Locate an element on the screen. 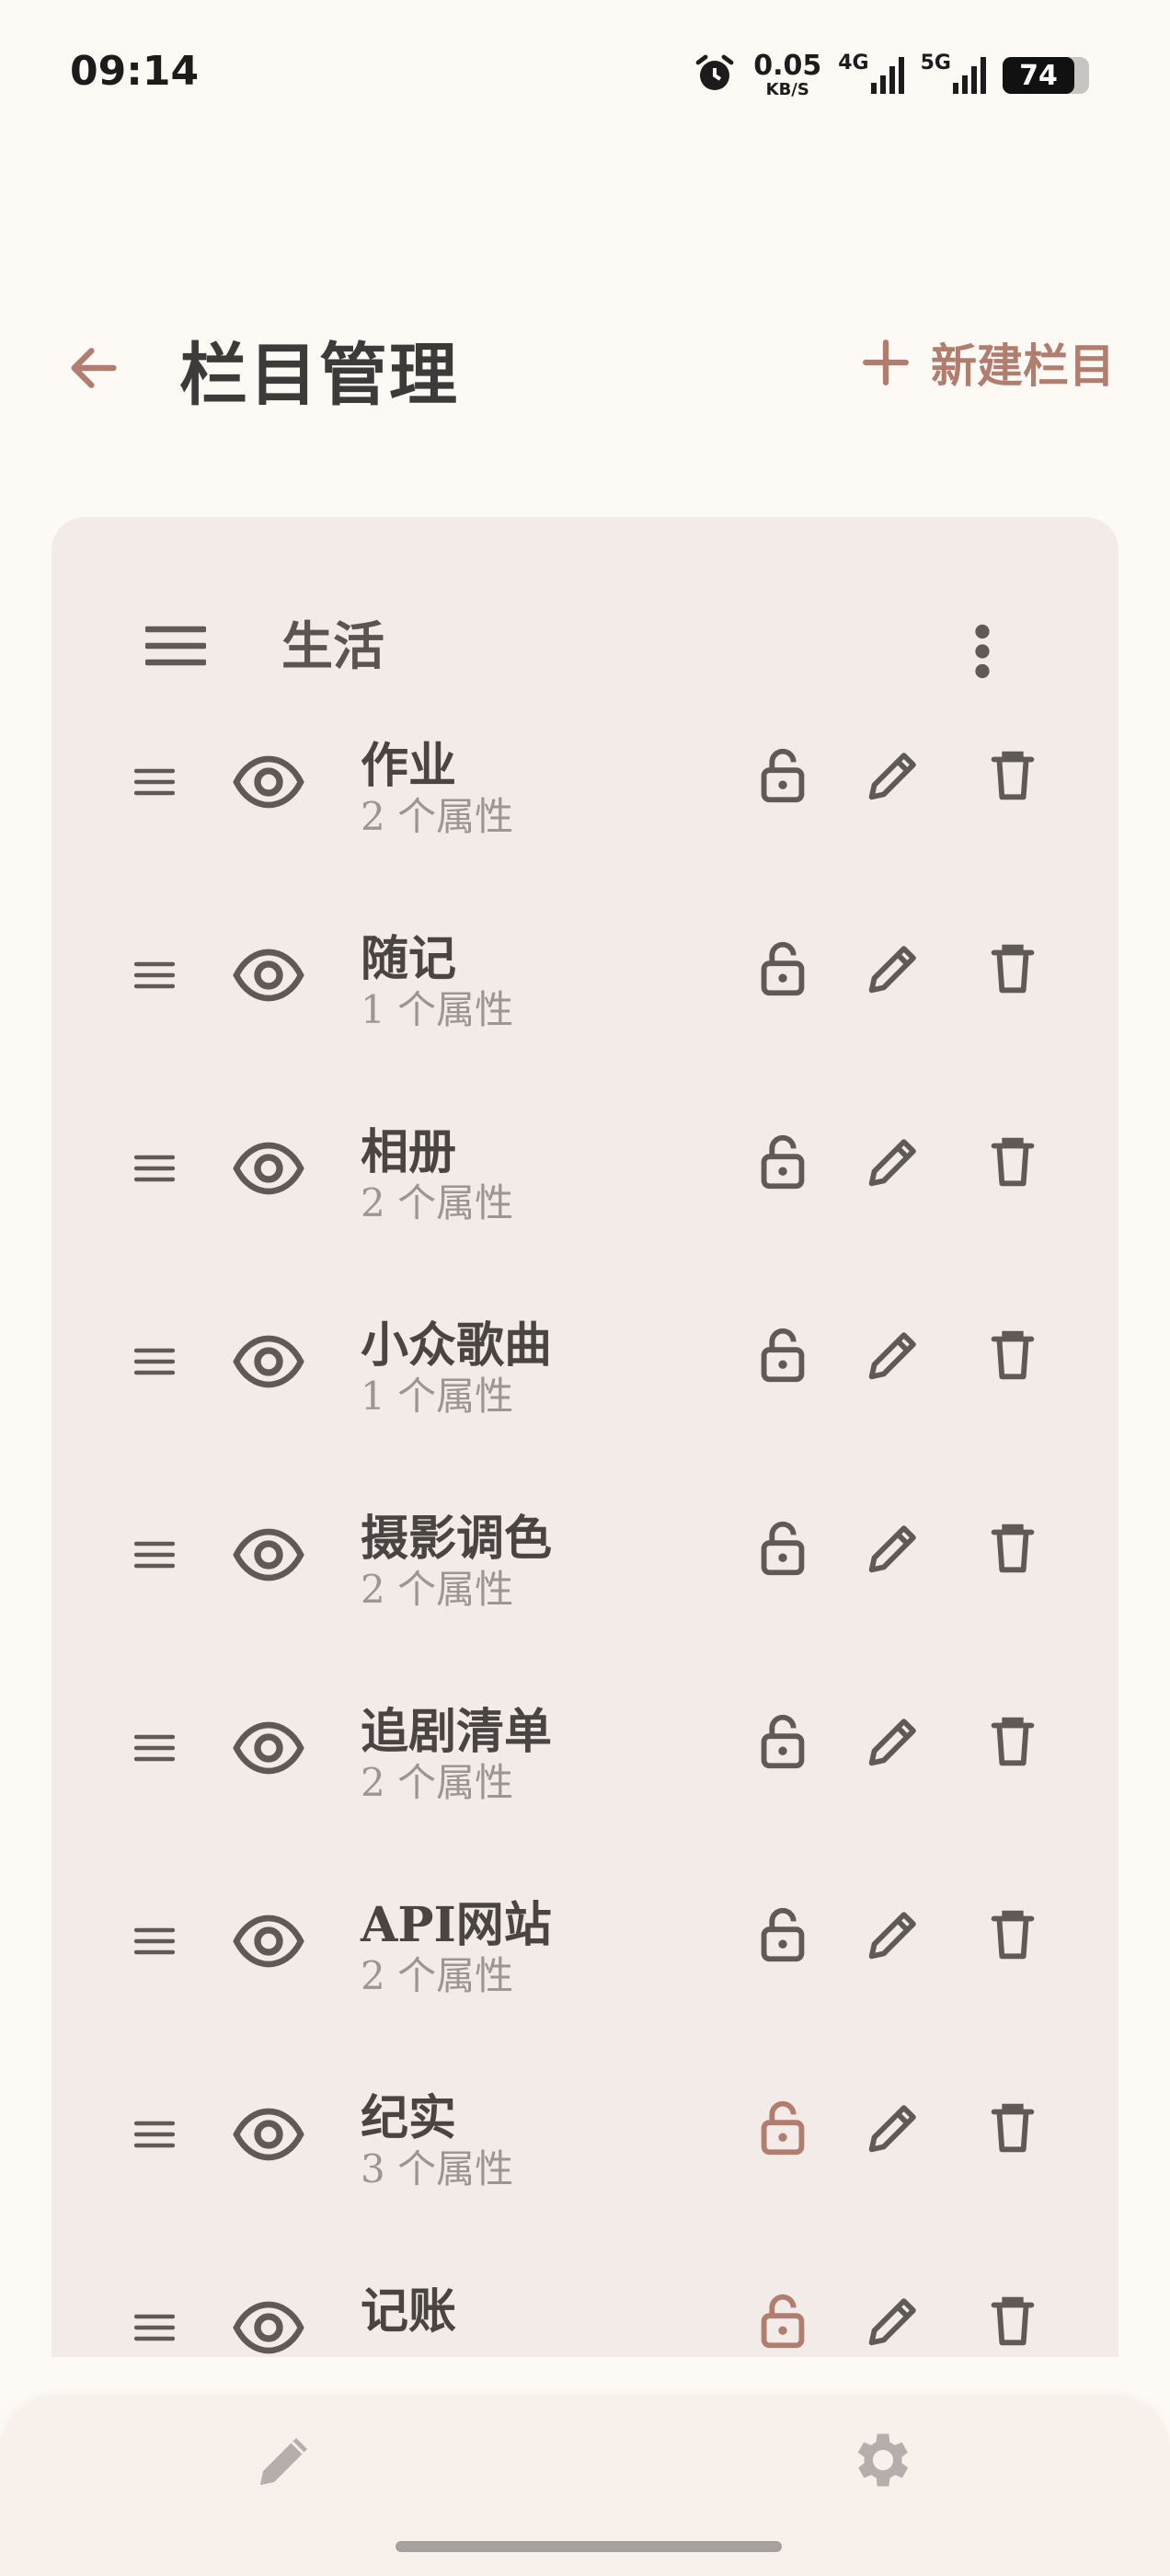 The image size is (1170, 2576). status-icons: 0.05 KB/S 4G 5G 74 is located at coordinates (892, 75).